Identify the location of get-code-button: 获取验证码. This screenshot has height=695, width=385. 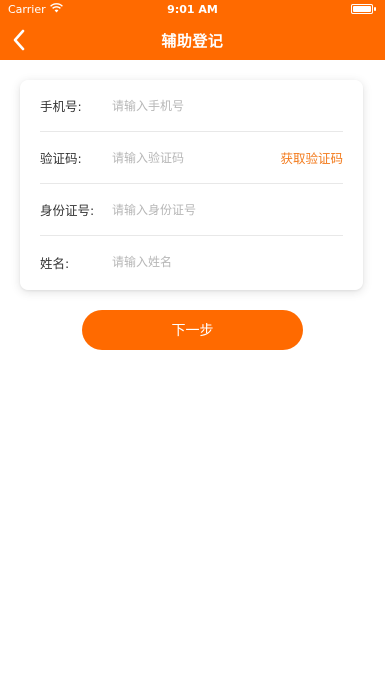
(311, 157).